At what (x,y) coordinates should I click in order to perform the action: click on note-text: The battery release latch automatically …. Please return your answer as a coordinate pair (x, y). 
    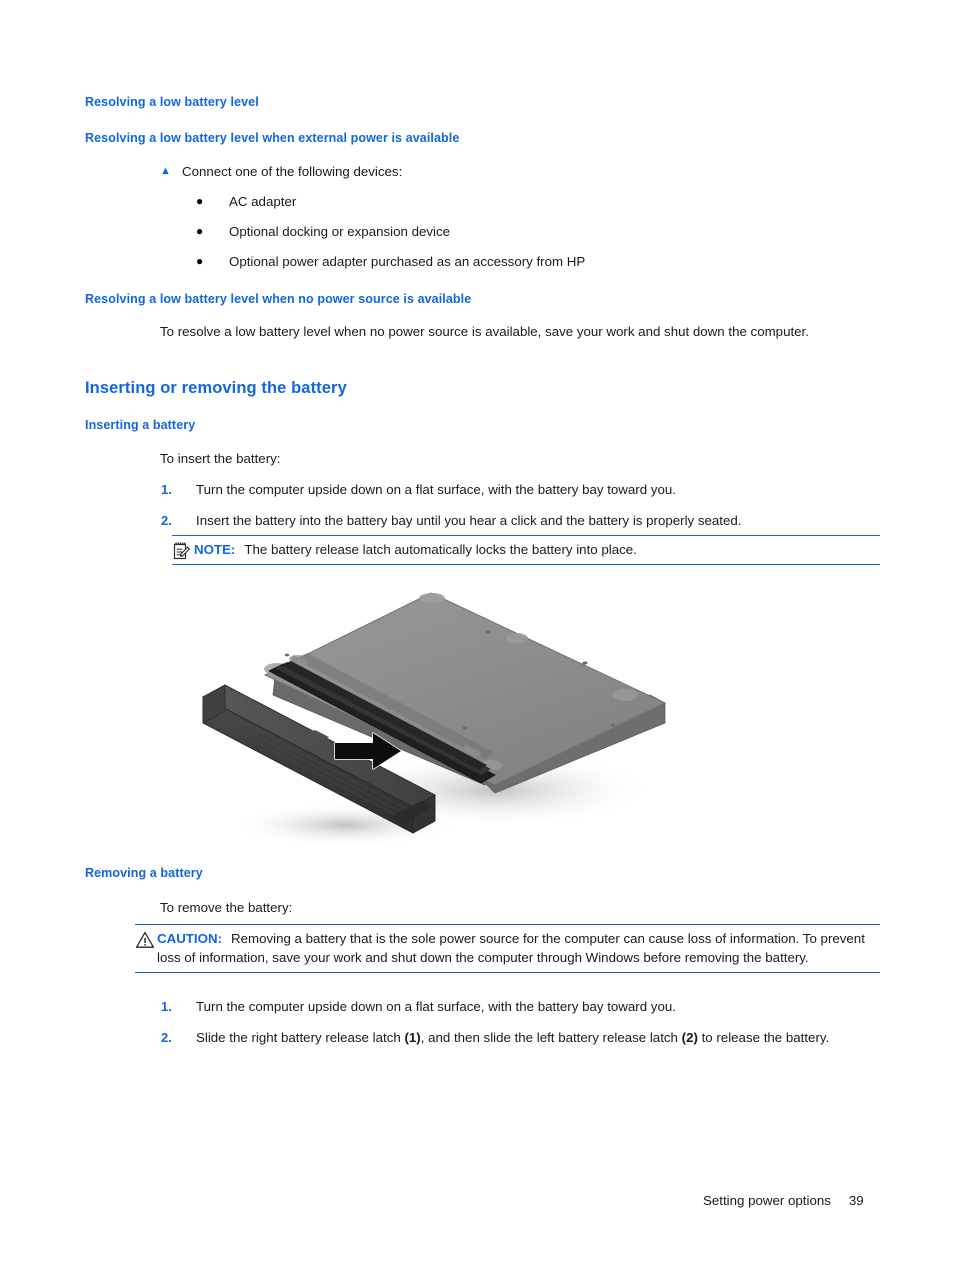
    Looking at the image, I should click on (440, 549).